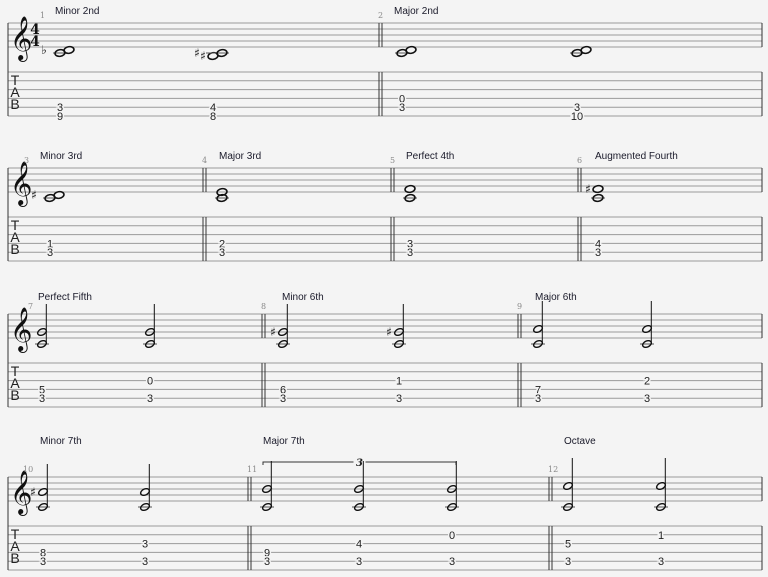 The width and height of the screenshot is (768, 577). What do you see at coordinates (647, 382) in the screenshot?
I see `tab-fret-number: 2` at bounding box center [647, 382].